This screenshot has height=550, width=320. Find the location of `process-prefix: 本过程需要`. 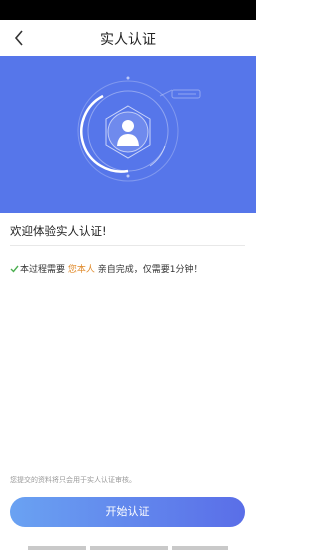

process-prefix: 本过程需要 is located at coordinates (43, 270).